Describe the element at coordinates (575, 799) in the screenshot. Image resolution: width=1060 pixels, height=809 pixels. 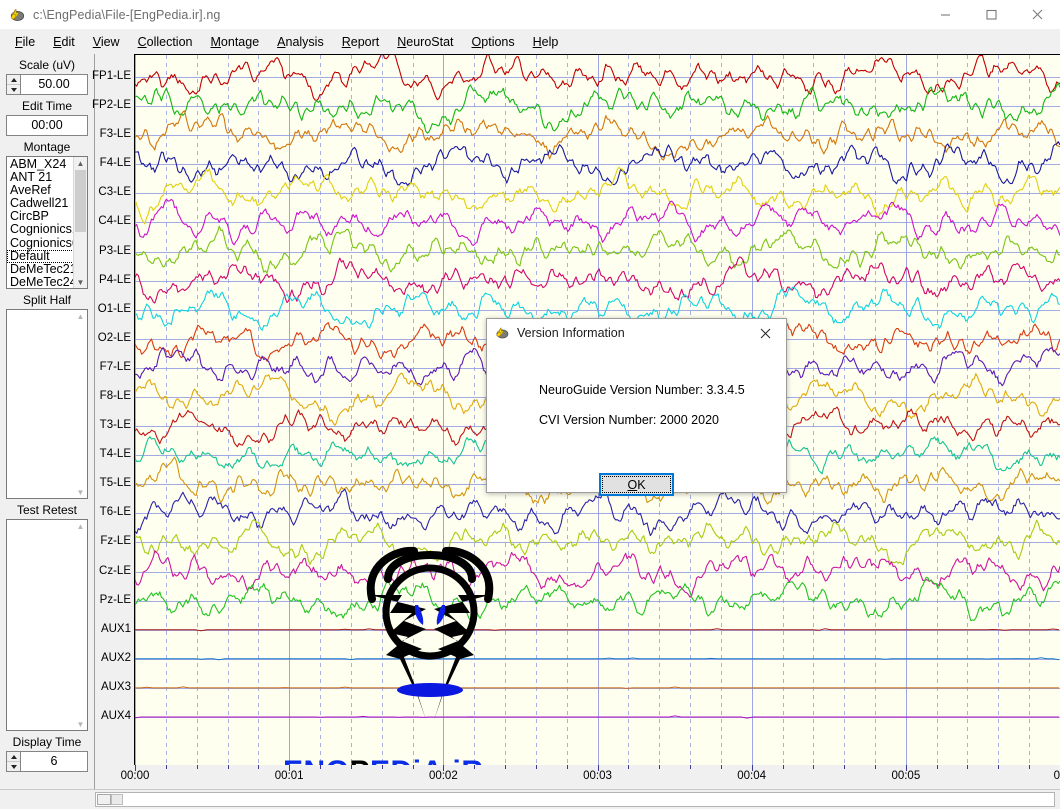
I see `horizontal-scrollbar` at that location.